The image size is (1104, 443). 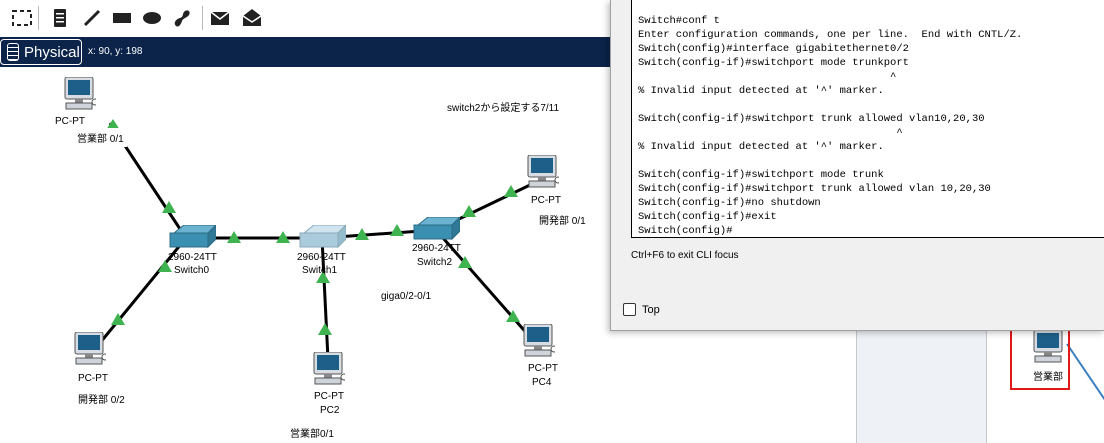 I want to click on background-panel, so click(x=921, y=386).